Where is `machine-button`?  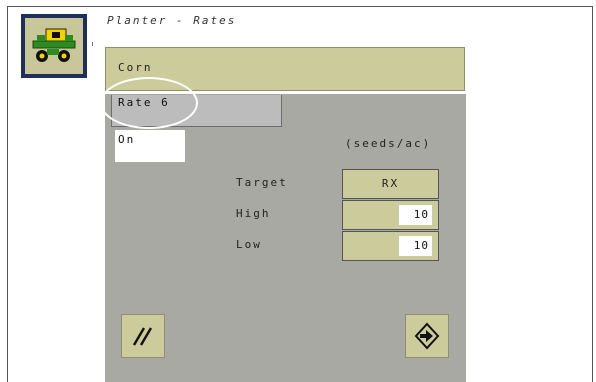
machine-button is located at coordinates (54, 46).